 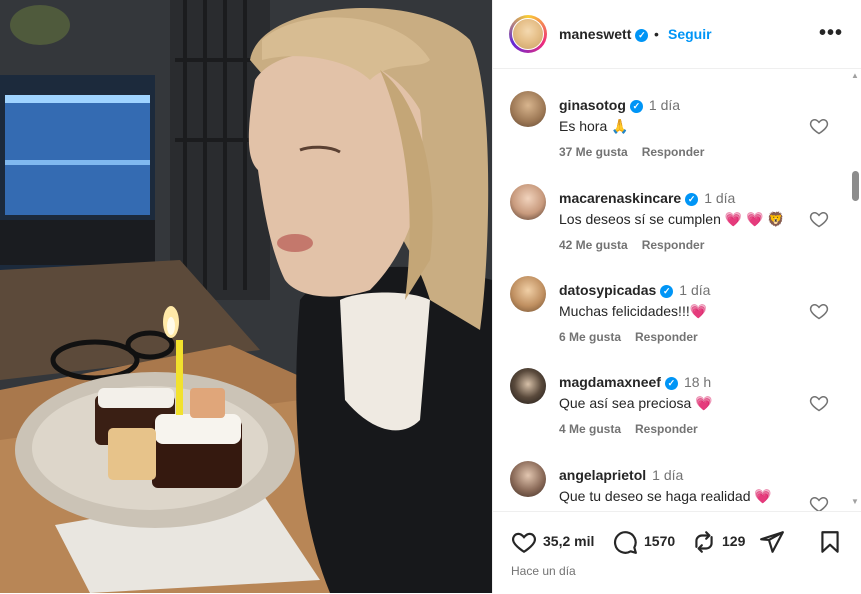 I want to click on comment-username: angelaprietol, so click(x=602, y=475).